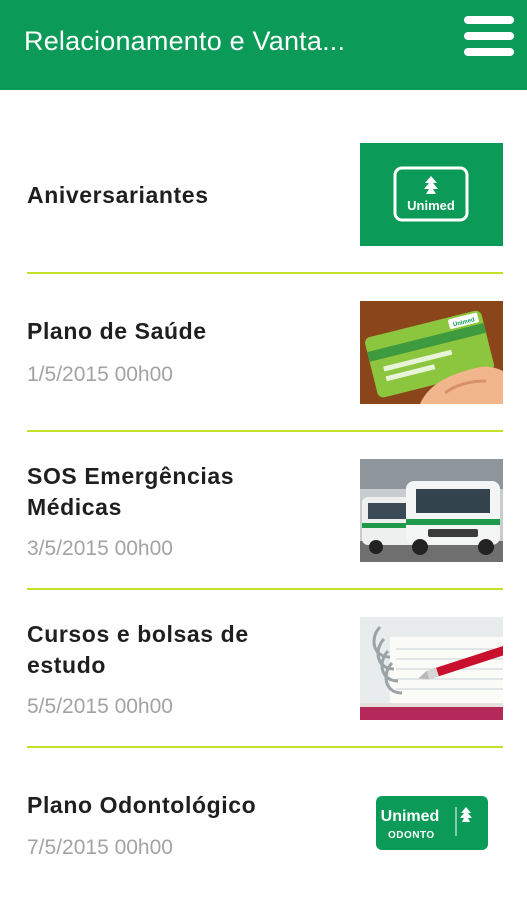  Describe the element at coordinates (411, 835) in the screenshot. I see `odonto-text: ODONTO` at that location.